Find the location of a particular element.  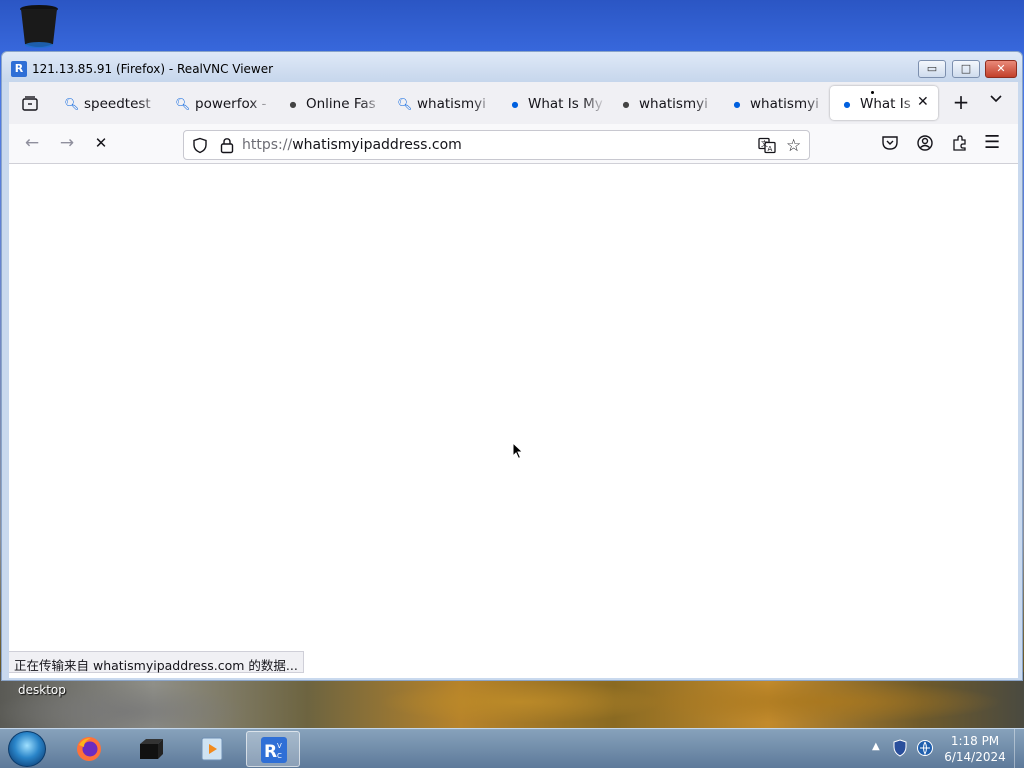

taskbar-media-player is located at coordinates (213, 749).